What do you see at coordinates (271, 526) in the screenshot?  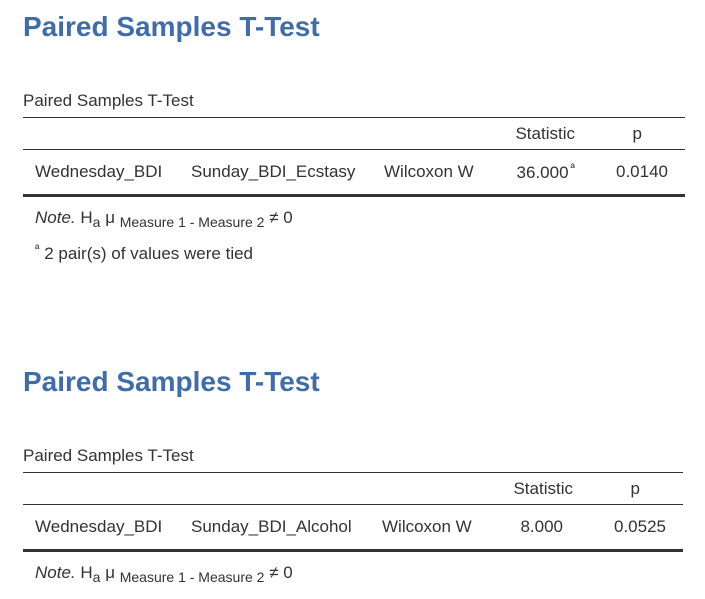 I see `measure2-cell: Sunday_BDI_Alcohol` at bounding box center [271, 526].